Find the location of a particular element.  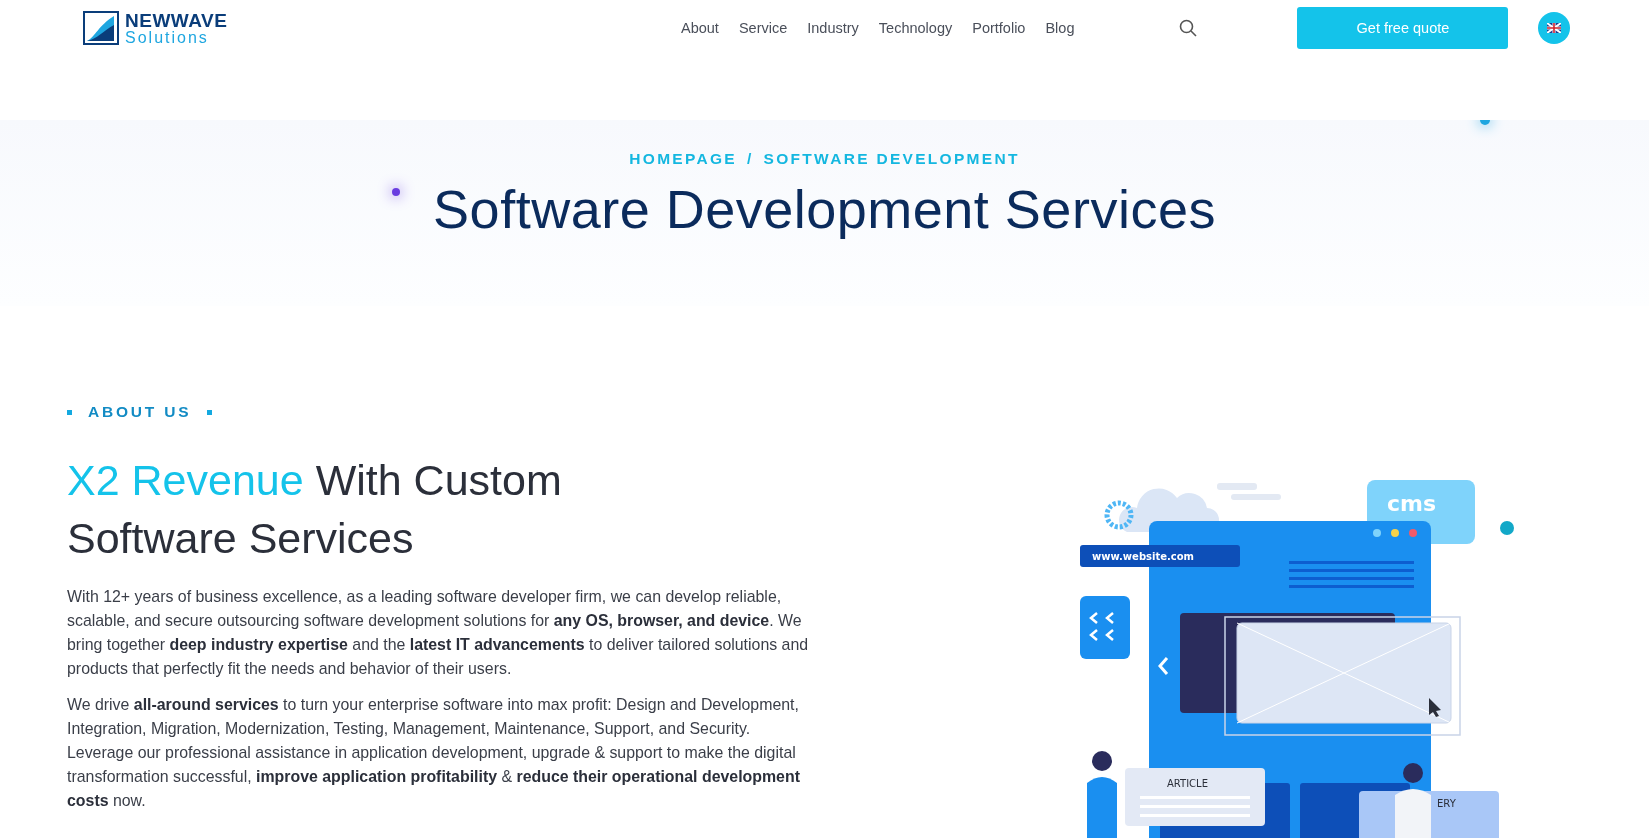

body-paragraph: We drive all-around services to turn your enterprise software into max profit: Design and Development, Integration, Migration, Modernization, Testing, Management, Maintenance, Support, and Security. Leverage our professional assistance in application development, upgrade & support to make the digital transformation successful, improve application profitability & reduce their operational development costs now. is located at coordinates (434, 753).